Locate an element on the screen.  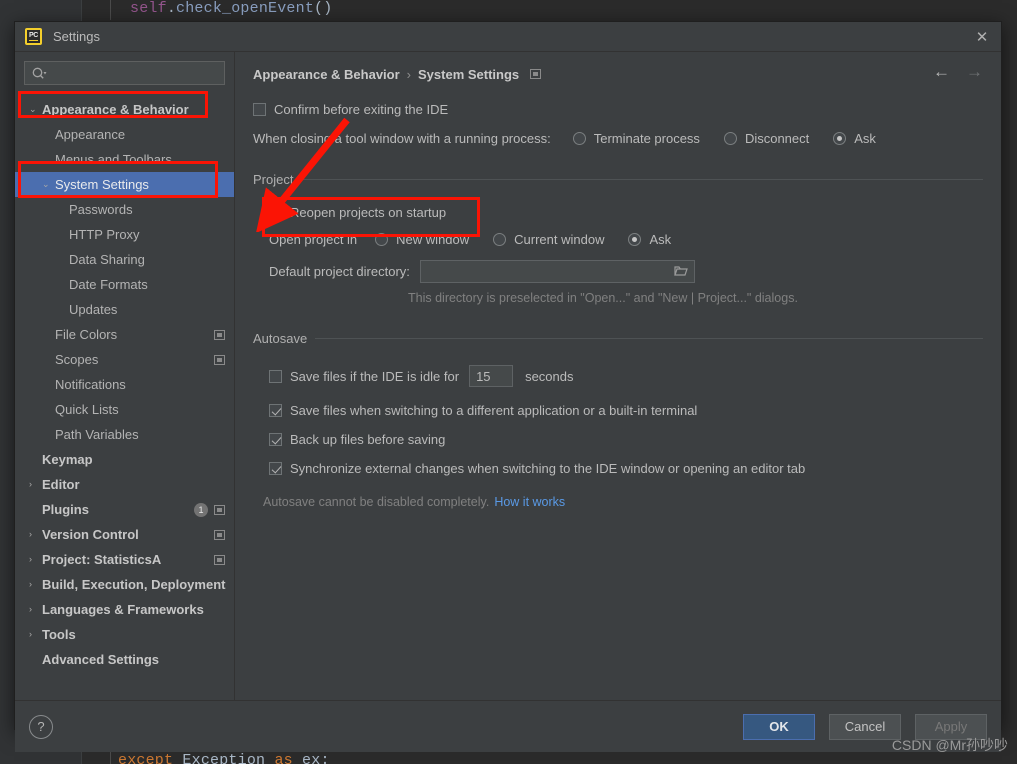
radio-ask is located at coordinates (840, 138).